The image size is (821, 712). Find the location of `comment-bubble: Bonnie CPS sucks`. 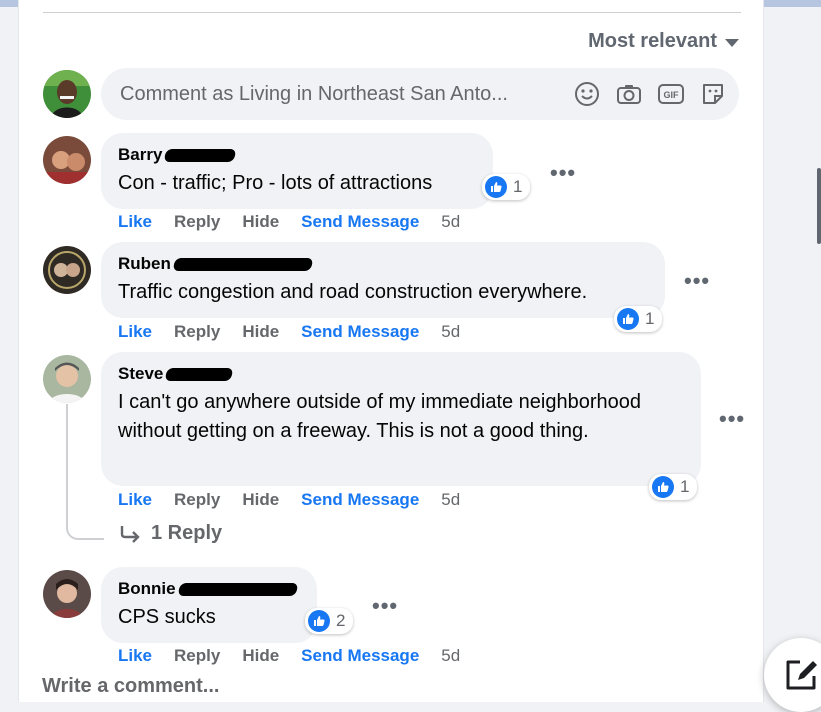

comment-bubble: Bonnie CPS sucks is located at coordinates (209, 605).